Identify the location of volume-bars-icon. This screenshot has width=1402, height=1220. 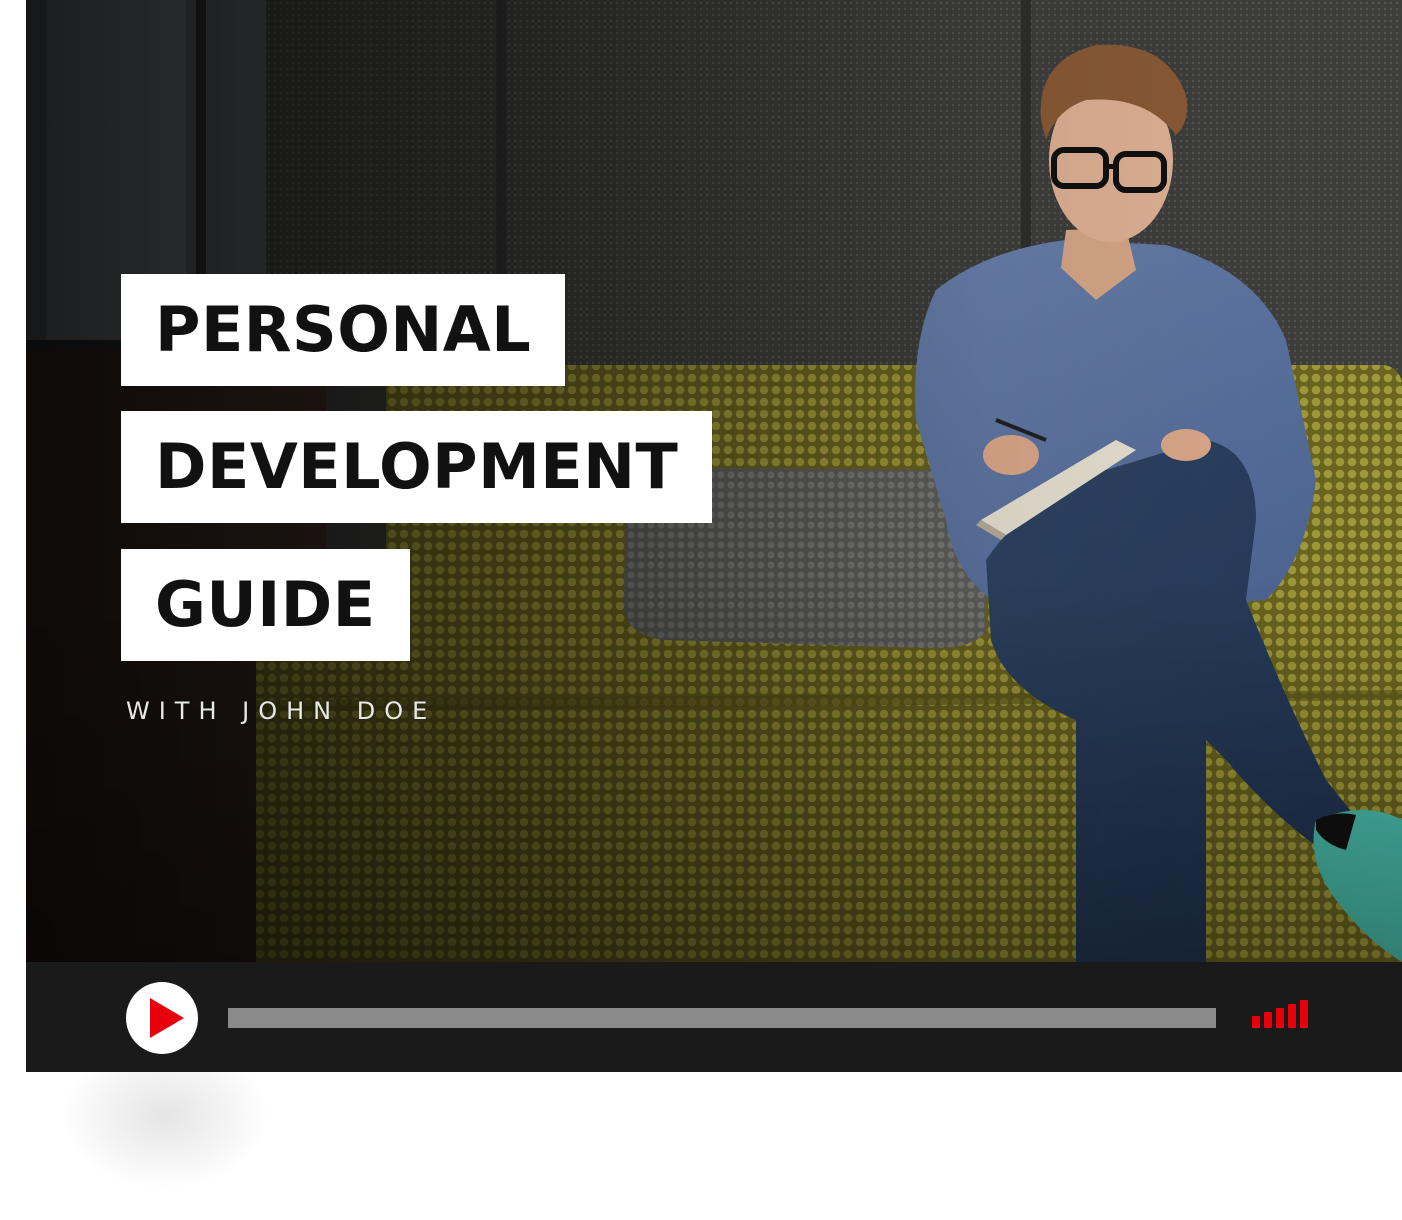
(1282, 1013).